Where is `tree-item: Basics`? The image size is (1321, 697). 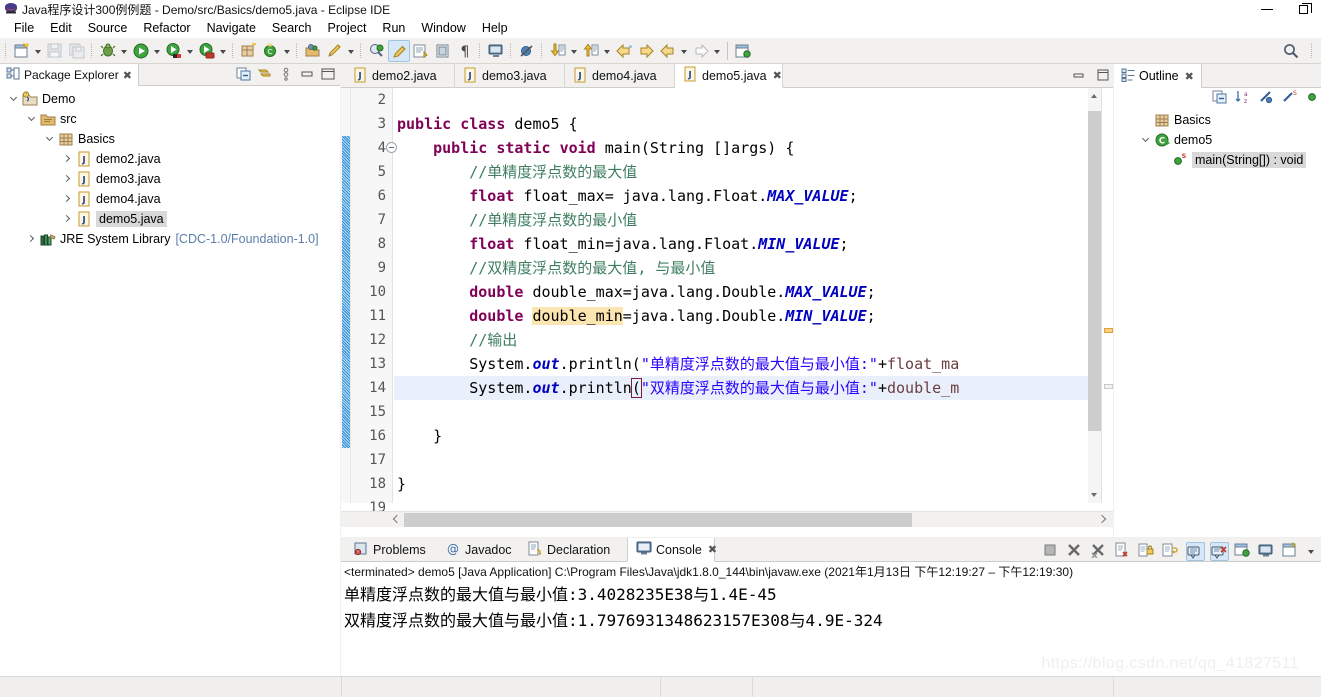 tree-item: Basics is located at coordinates (170, 139).